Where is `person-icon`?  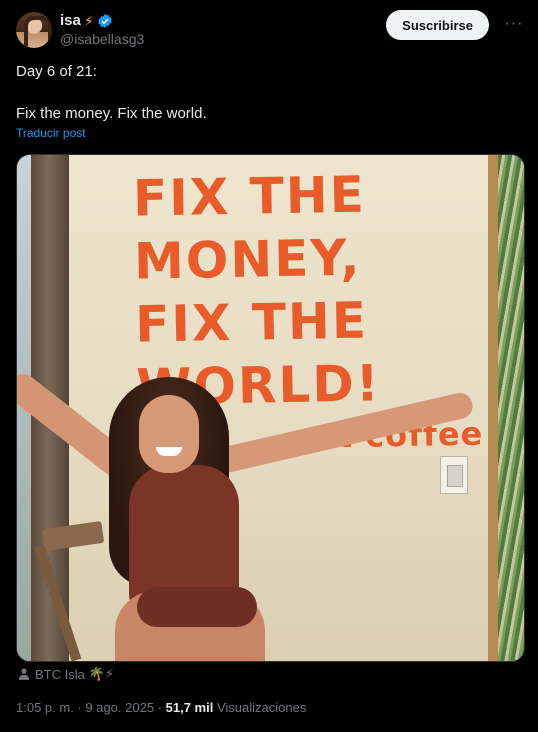 person-icon is located at coordinates (24, 674).